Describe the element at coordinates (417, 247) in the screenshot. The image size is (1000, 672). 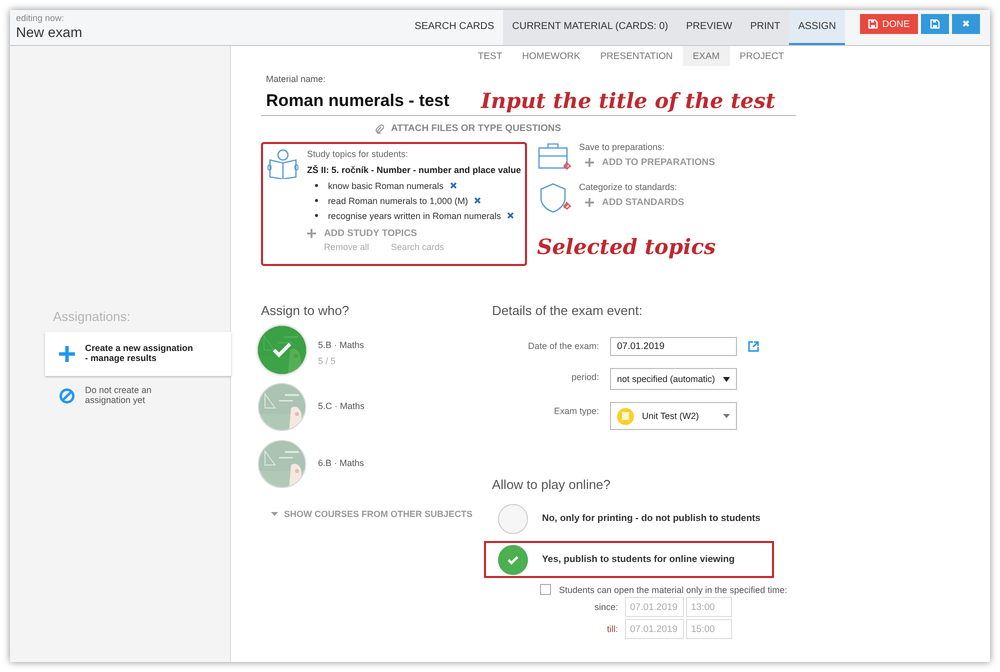
I see `search-cards-link: Search cards` at that location.